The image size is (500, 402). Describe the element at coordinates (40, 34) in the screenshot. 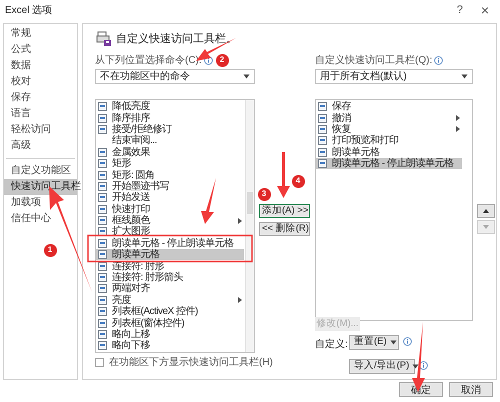

I see `sidebar-item: 常规` at that location.